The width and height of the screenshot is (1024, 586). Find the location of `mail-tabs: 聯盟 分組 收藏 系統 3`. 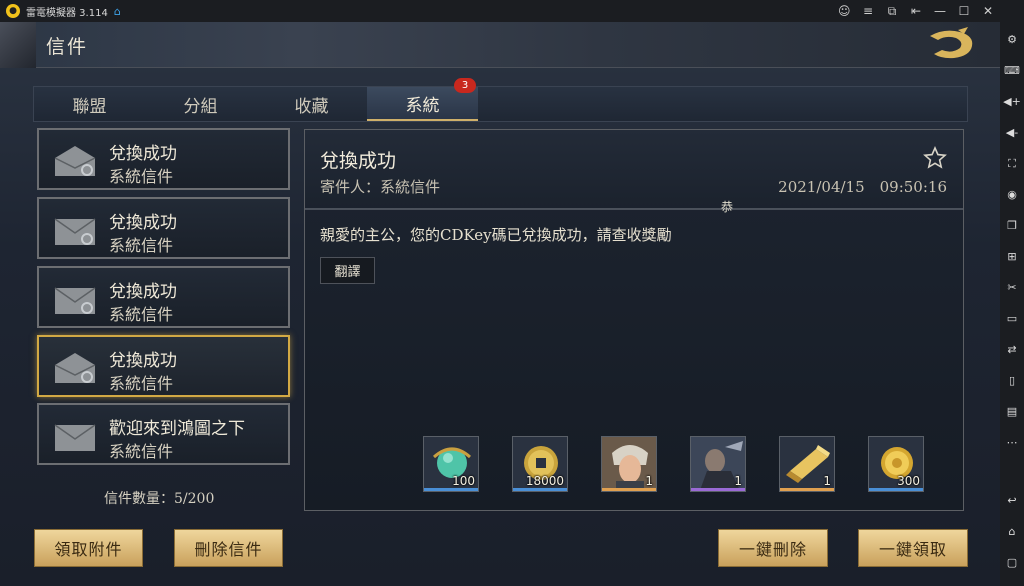

mail-tabs: 聯盟 分組 收藏 系統 3 is located at coordinates (500, 100).